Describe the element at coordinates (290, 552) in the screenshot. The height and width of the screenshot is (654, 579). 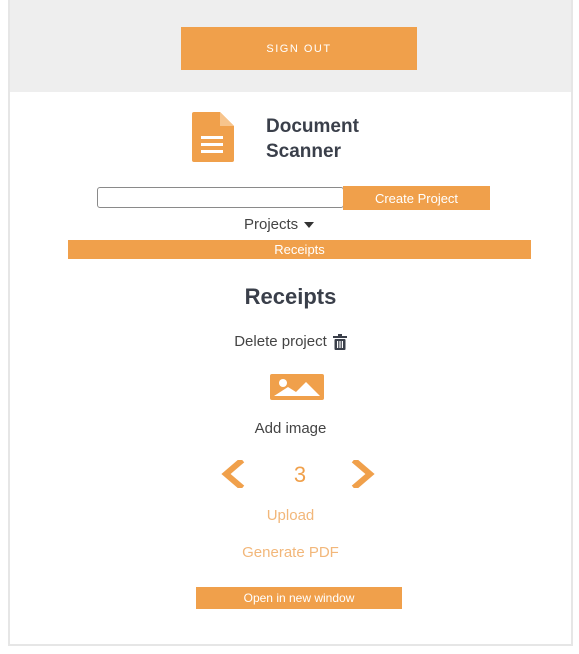
I see `generate-pdf-link: Generate PDF` at that location.